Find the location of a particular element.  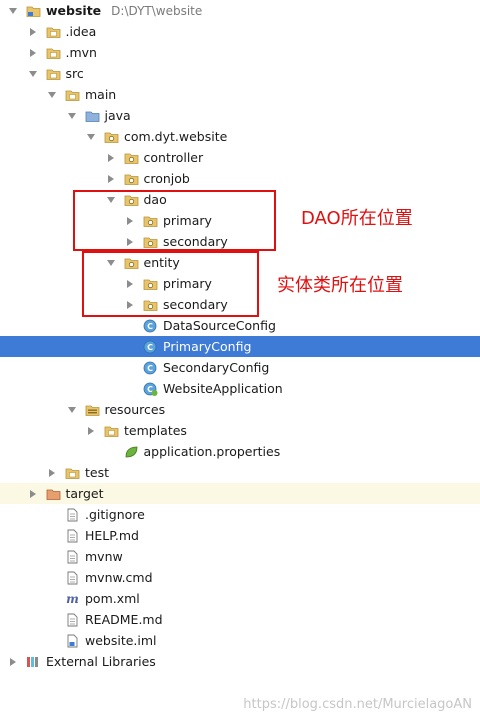

spring-properties-icon is located at coordinates (131, 452).